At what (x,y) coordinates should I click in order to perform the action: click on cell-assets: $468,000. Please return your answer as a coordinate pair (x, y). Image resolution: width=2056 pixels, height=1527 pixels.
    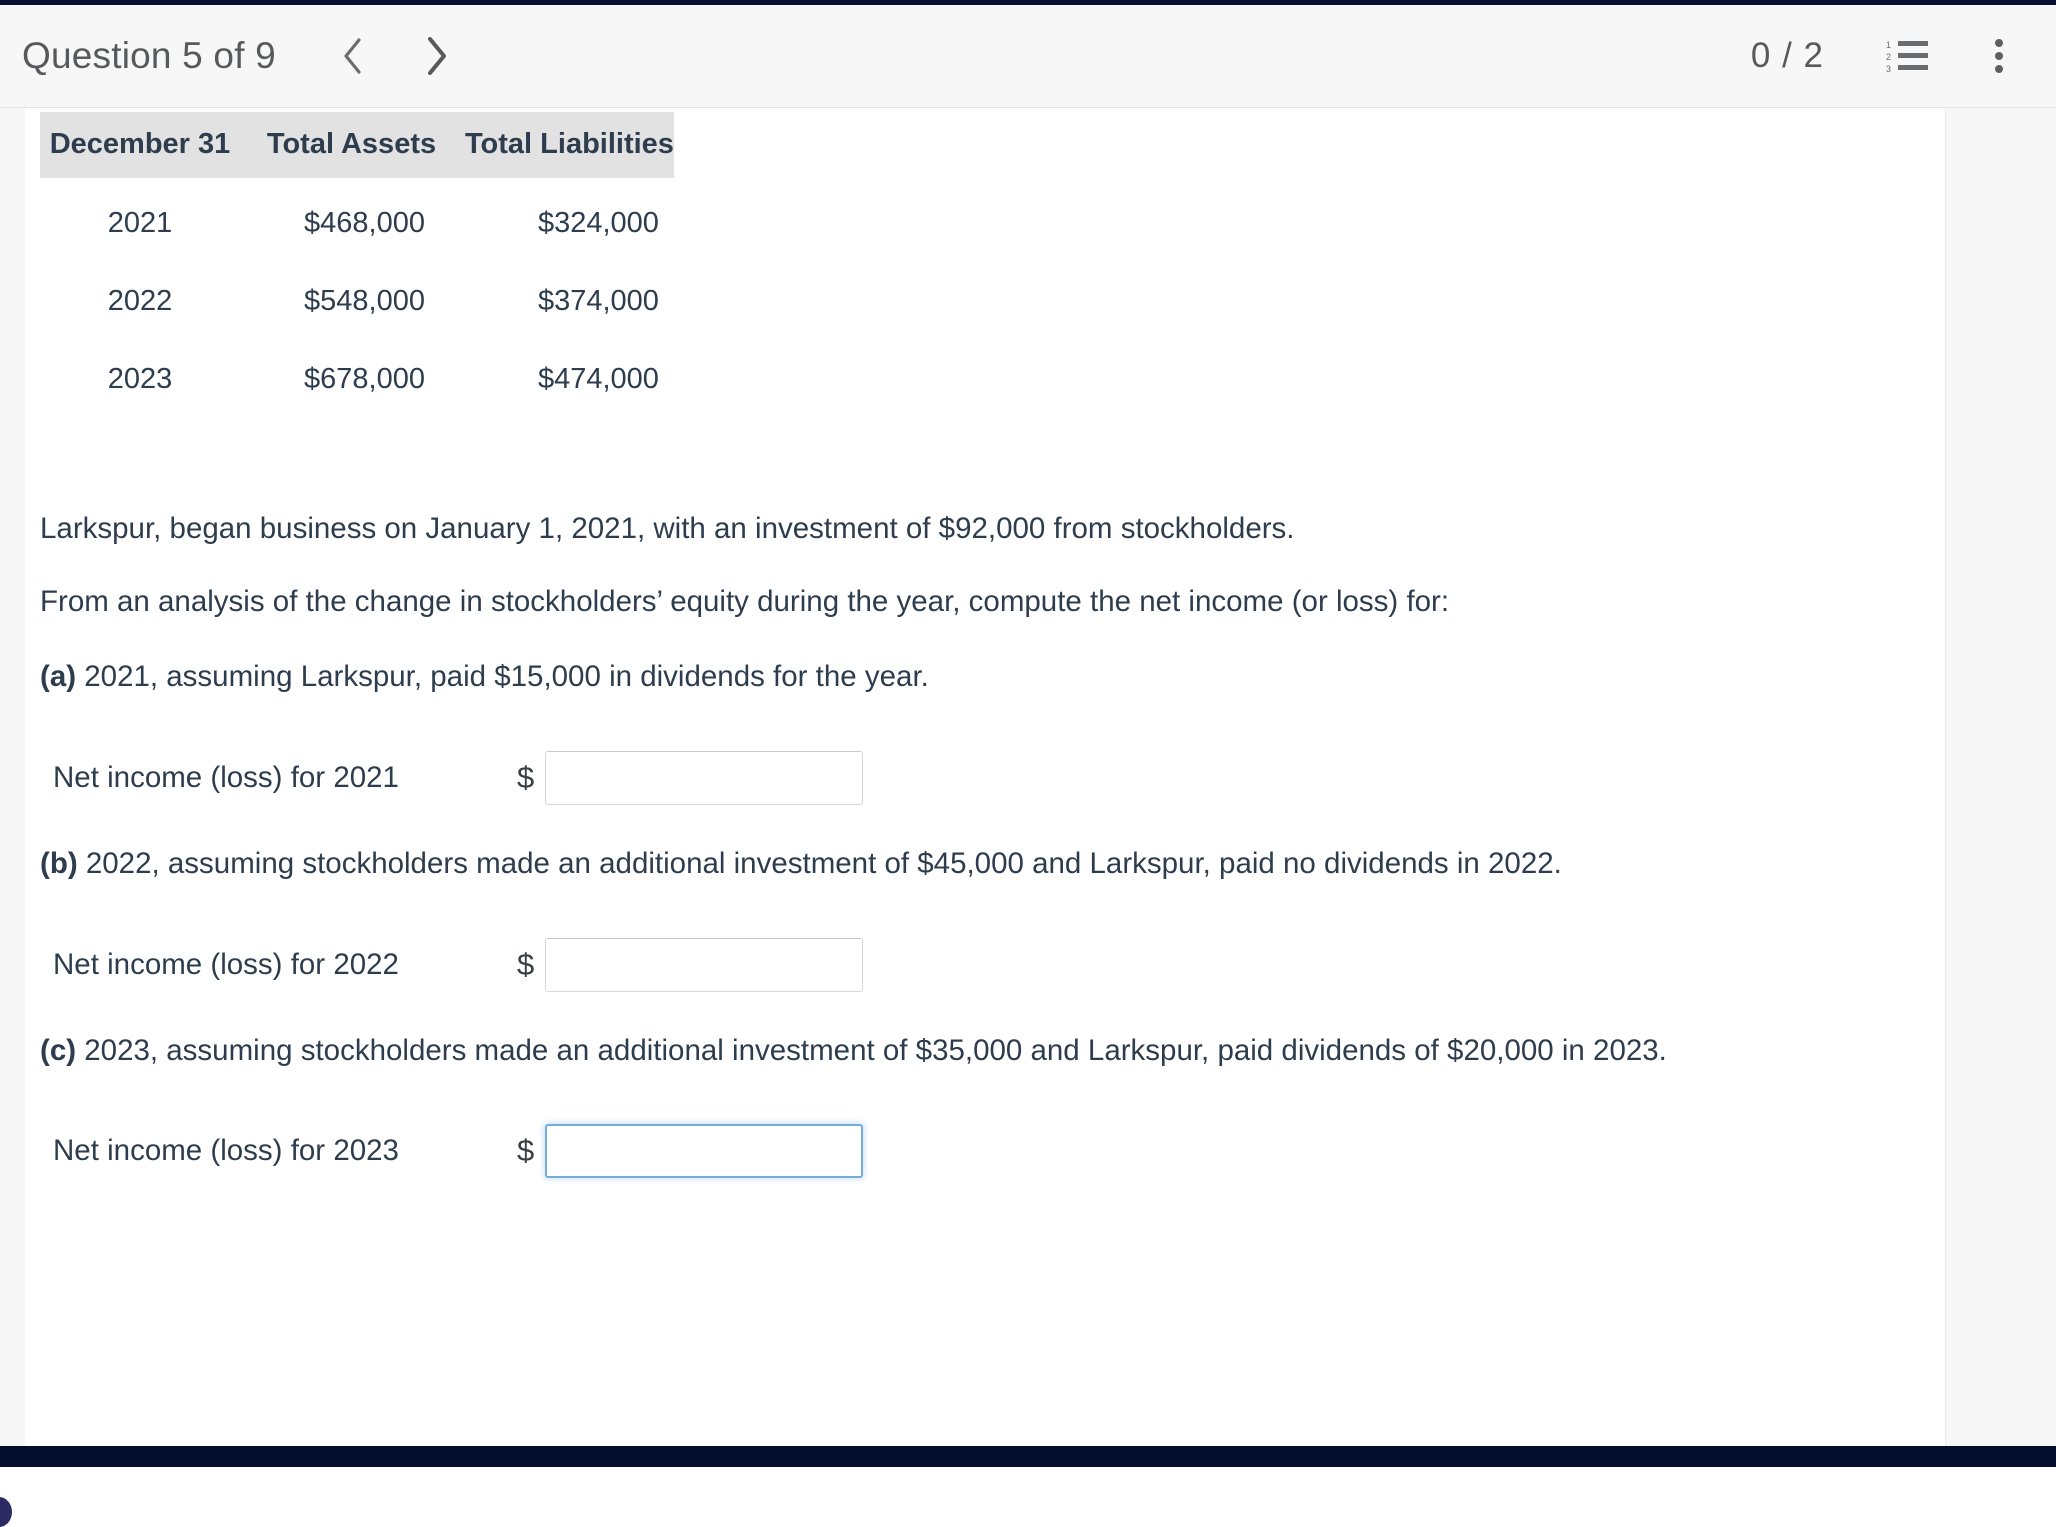
    Looking at the image, I should click on (364, 223).